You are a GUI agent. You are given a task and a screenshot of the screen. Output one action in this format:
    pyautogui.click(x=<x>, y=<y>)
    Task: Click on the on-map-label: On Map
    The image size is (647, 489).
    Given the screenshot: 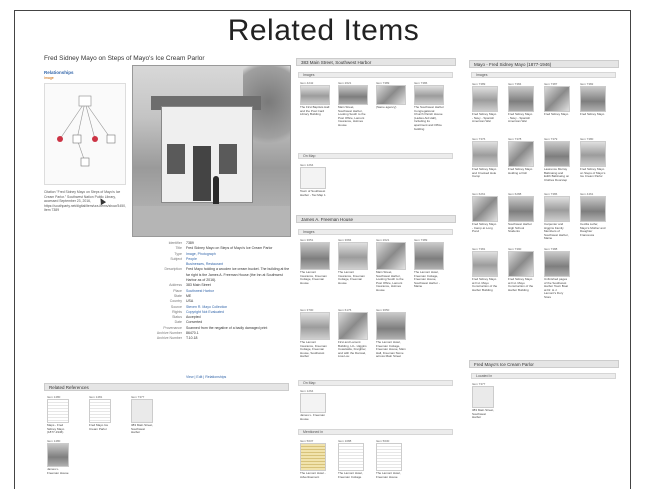 What is the action you would take?
    pyautogui.click(x=375, y=156)
    